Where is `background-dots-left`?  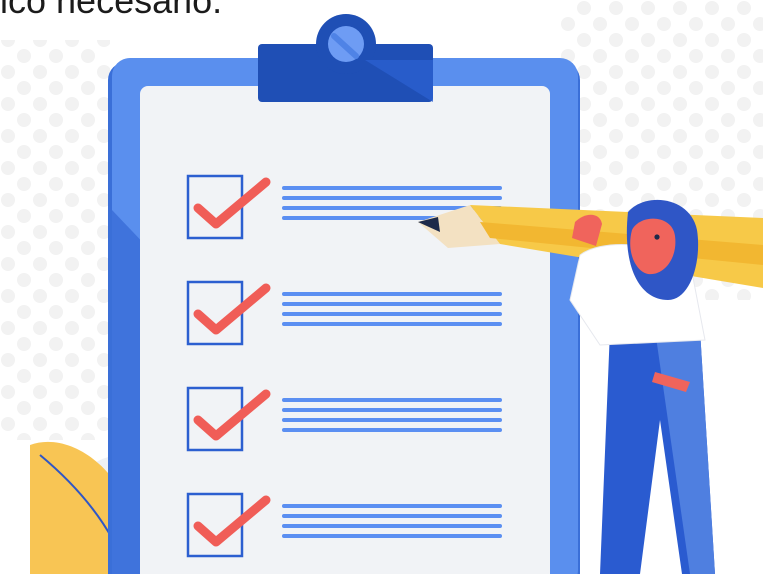 background-dots-left is located at coordinates (55, 240).